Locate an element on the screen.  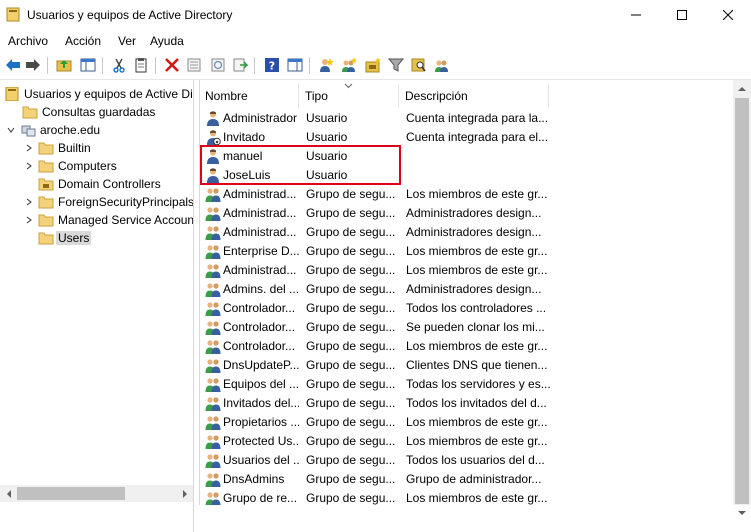
new-group-icon is located at coordinates (349, 64).